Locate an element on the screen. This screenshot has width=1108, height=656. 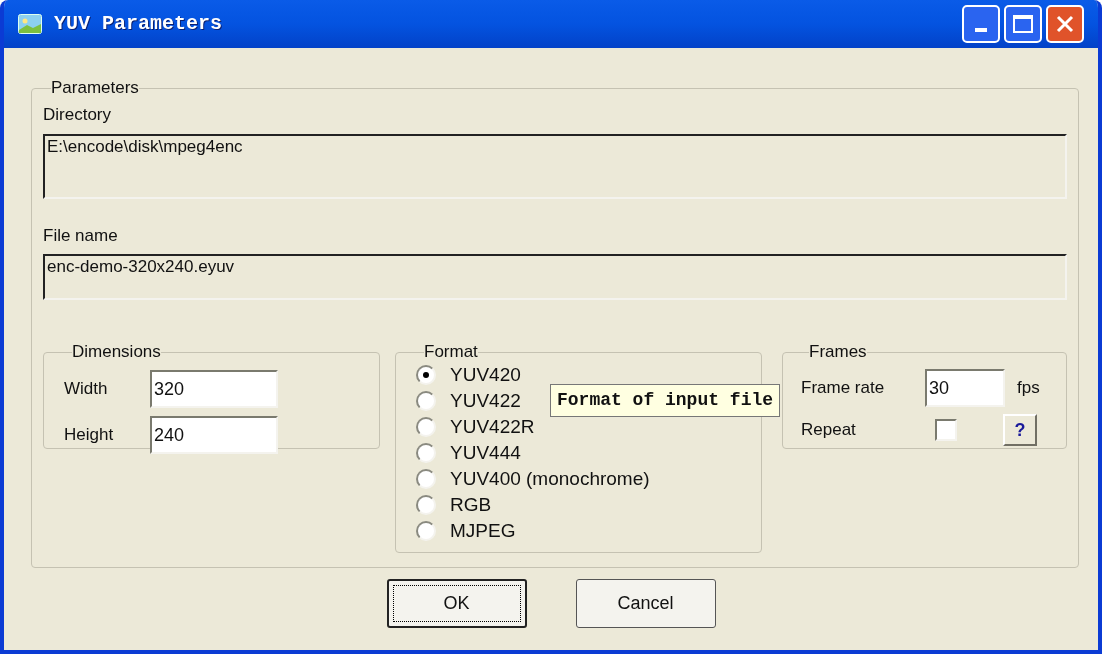
radio-label: YUV422R is located at coordinates (492, 426).